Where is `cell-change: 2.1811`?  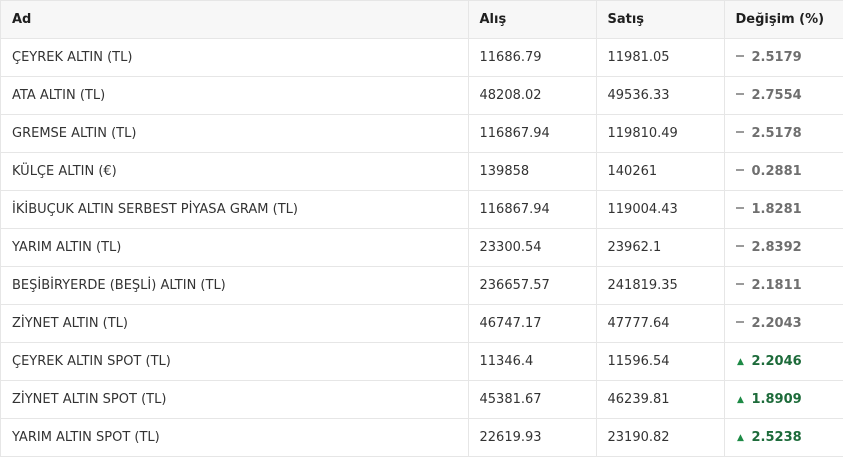
cell-change: 2.1811 is located at coordinates (783, 285).